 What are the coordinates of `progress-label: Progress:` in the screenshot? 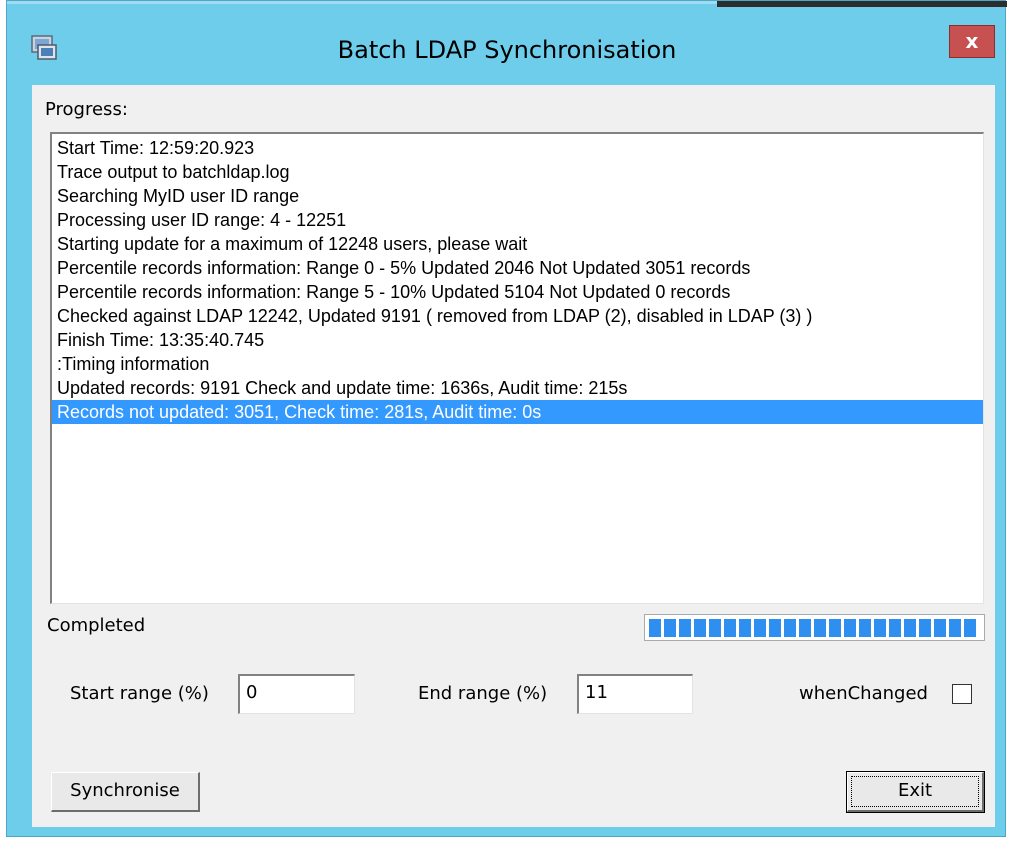 It's located at (86, 109).